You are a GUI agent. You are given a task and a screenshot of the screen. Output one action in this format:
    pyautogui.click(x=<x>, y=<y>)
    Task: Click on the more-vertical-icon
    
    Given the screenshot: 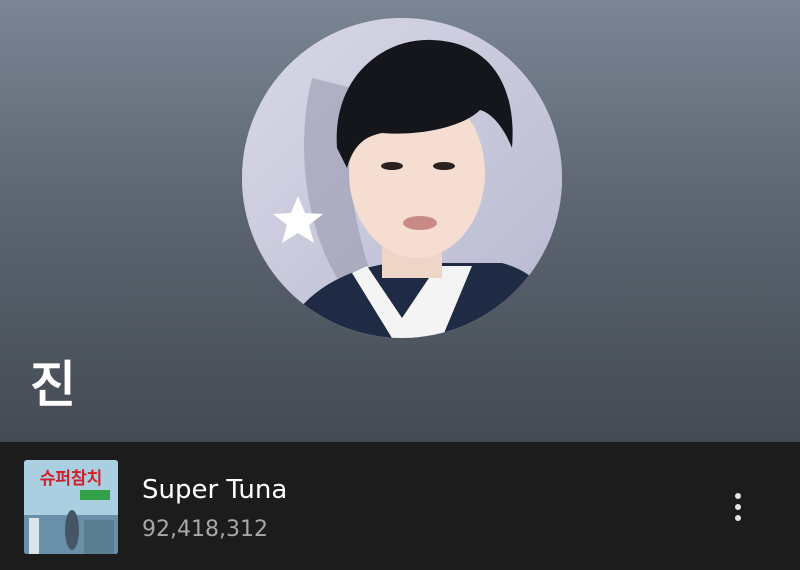 What is the action you would take?
    pyautogui.click(x=738, y=507)
    